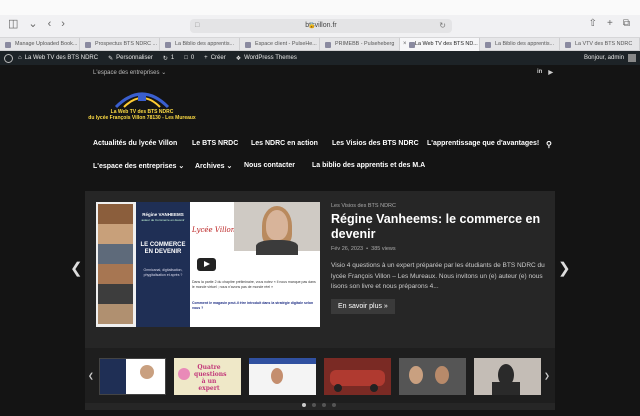  I want to click on video-frame, so click(277, 228).